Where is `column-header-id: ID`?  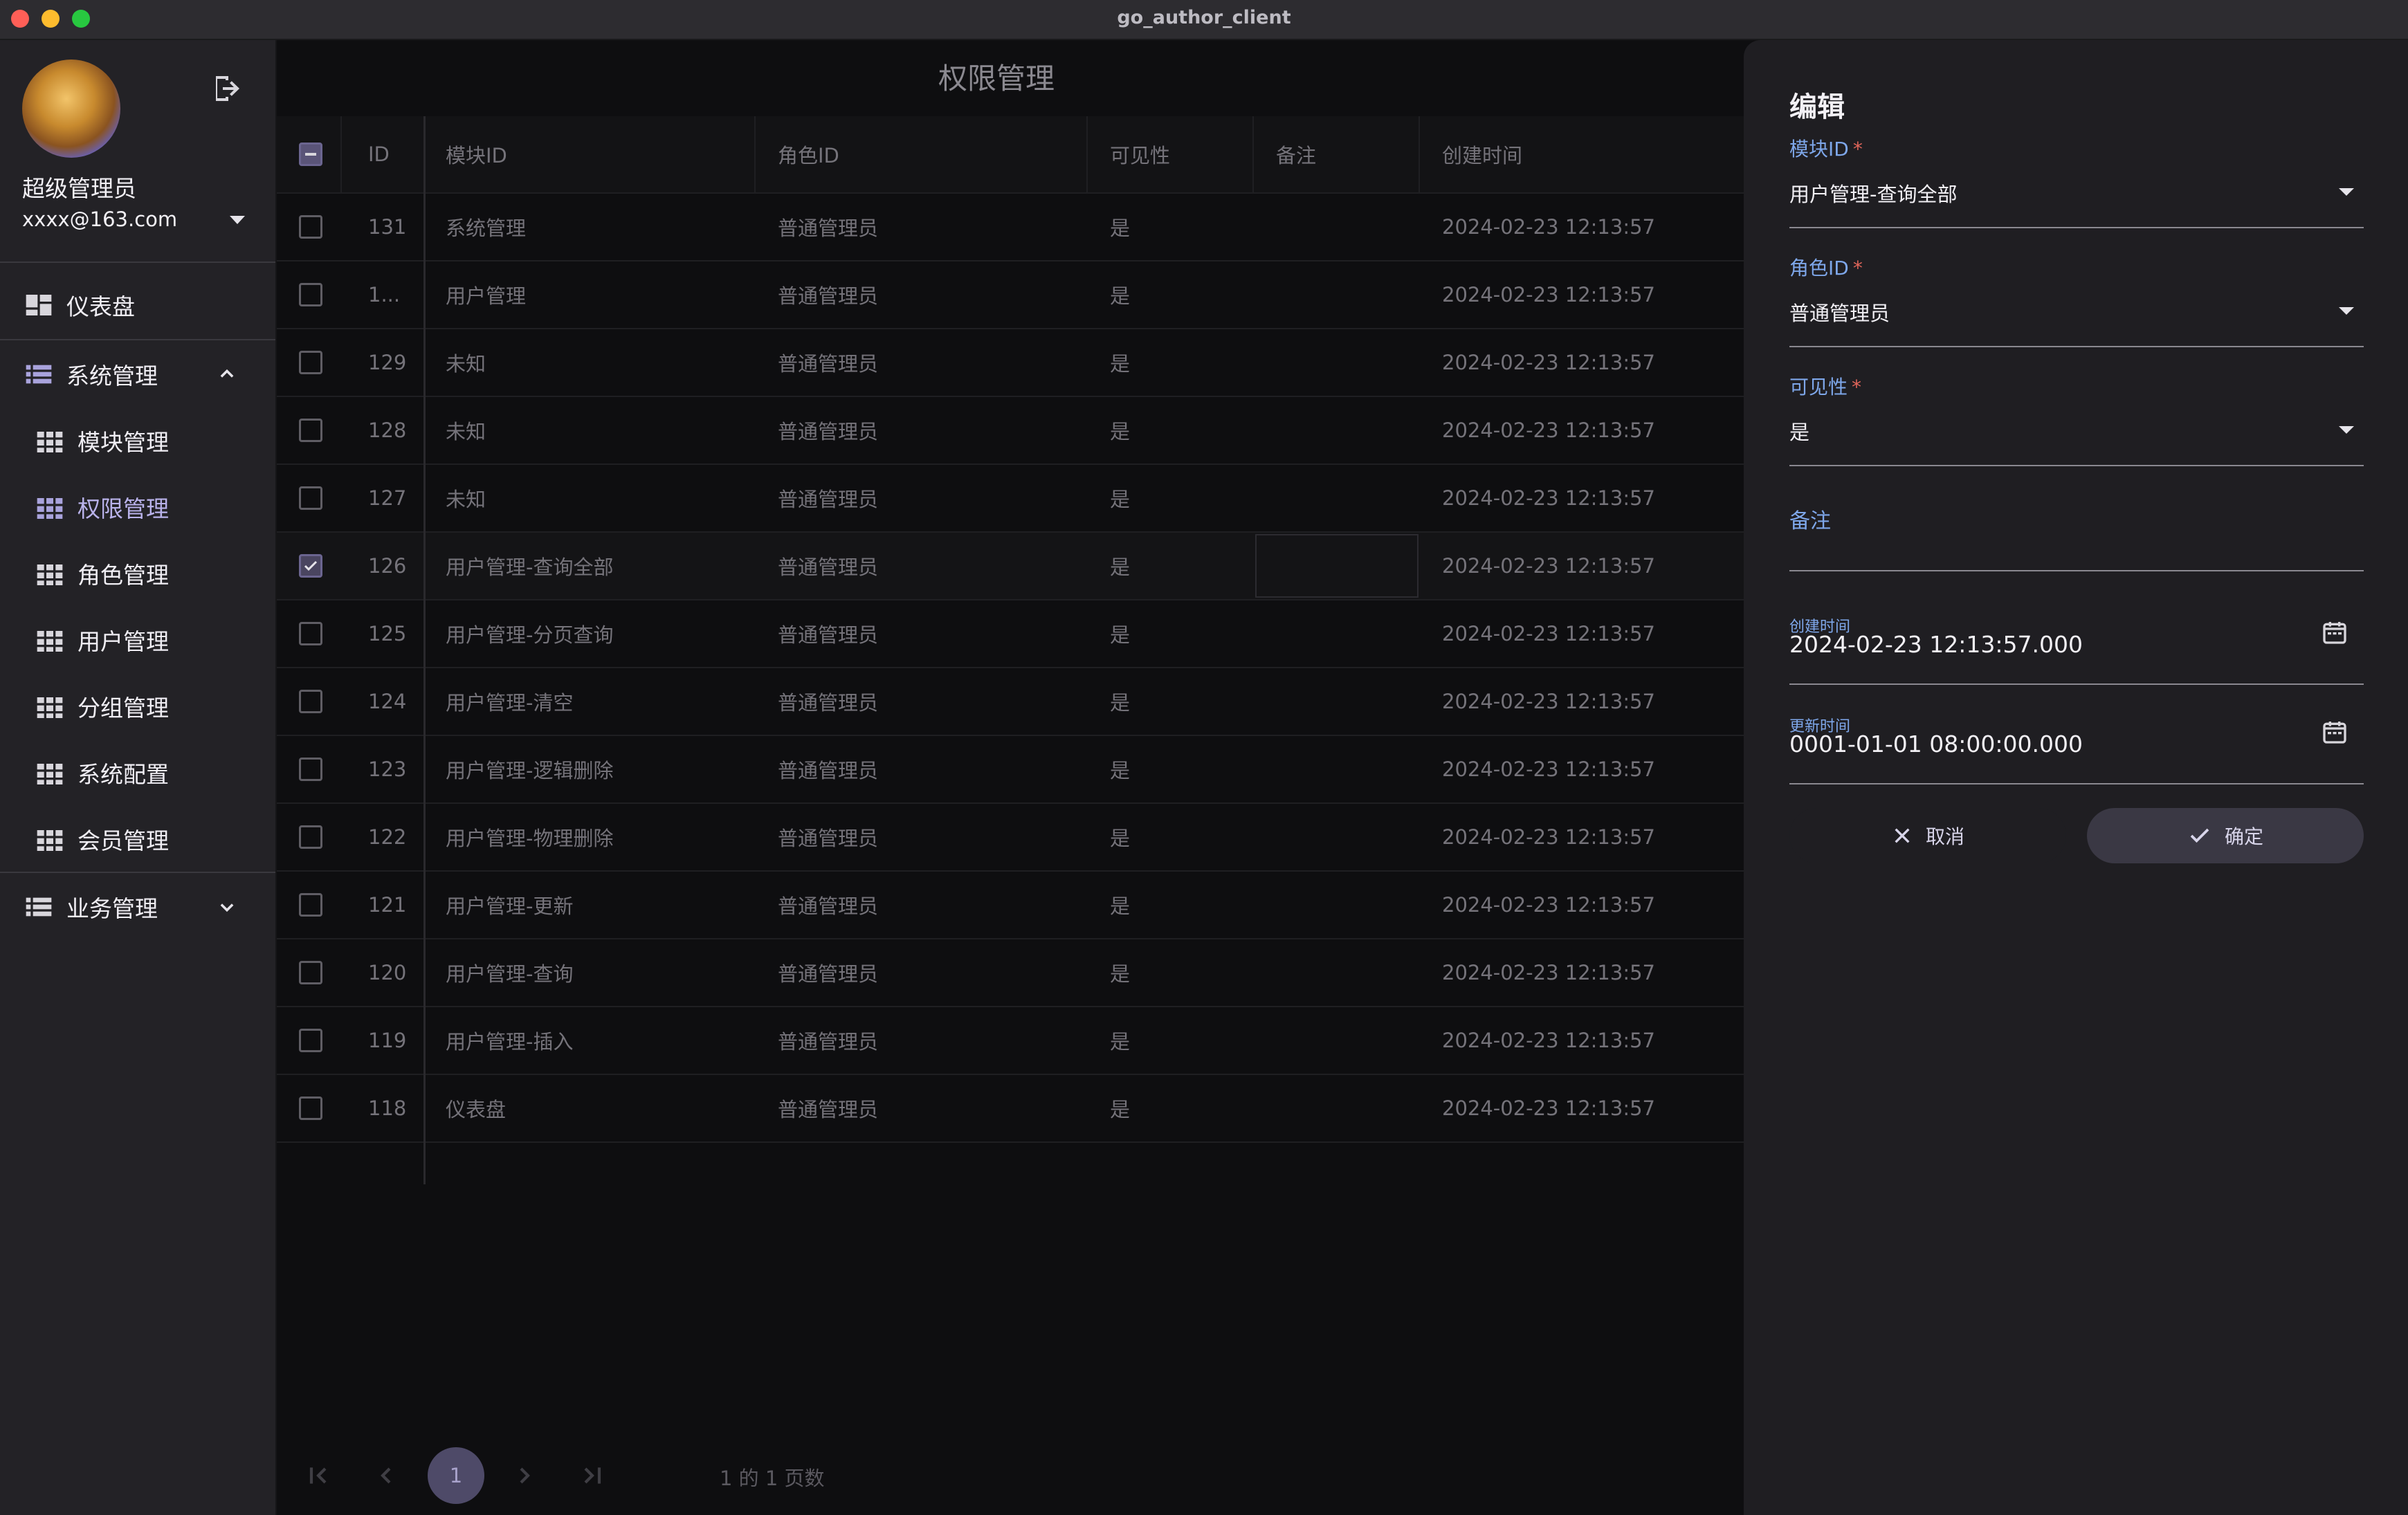
column-header-id: ID is located at coordinates (379, 154).